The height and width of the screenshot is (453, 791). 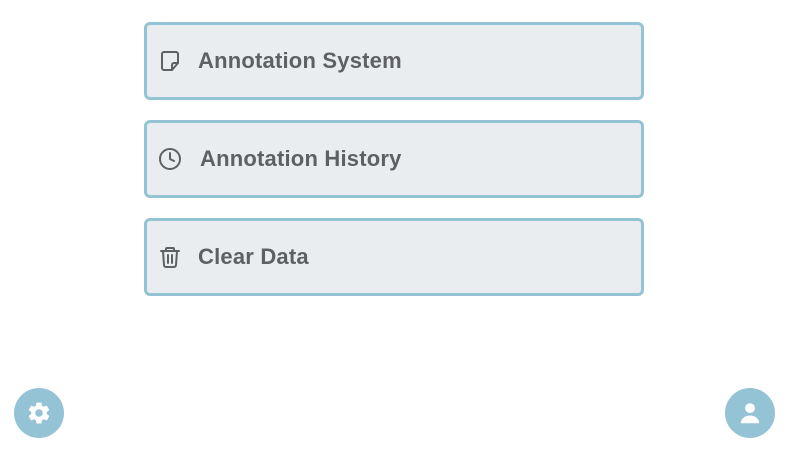 I want to click on gear-icon, so click(x=39, y=413).